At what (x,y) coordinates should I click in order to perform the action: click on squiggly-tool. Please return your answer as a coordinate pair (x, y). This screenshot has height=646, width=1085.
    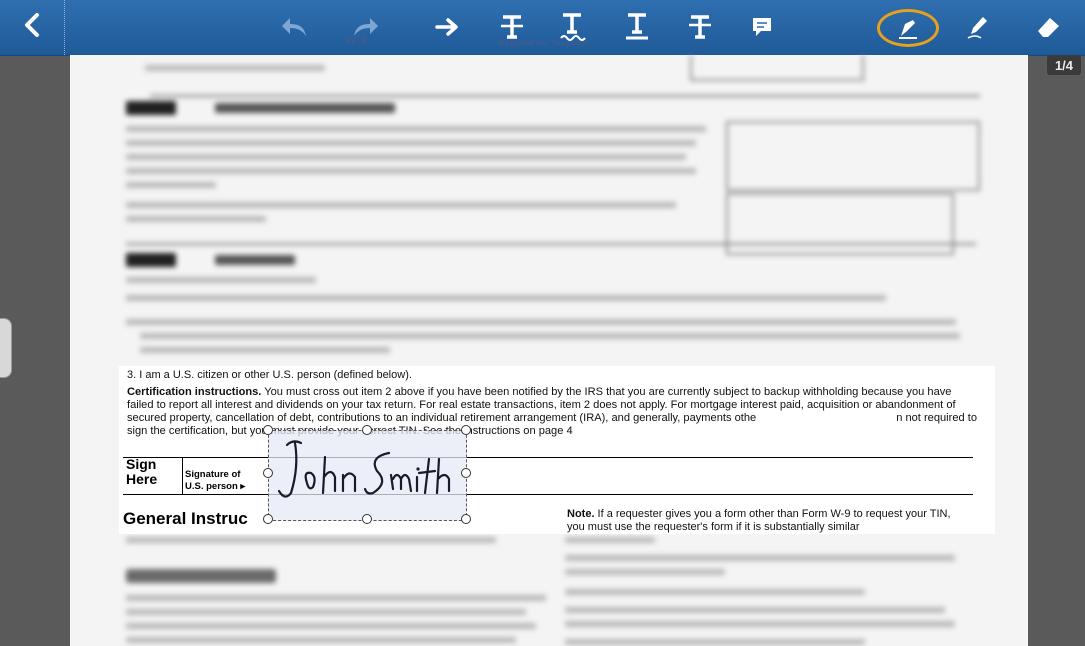
    Looking at the image, I should click on (572, 27).